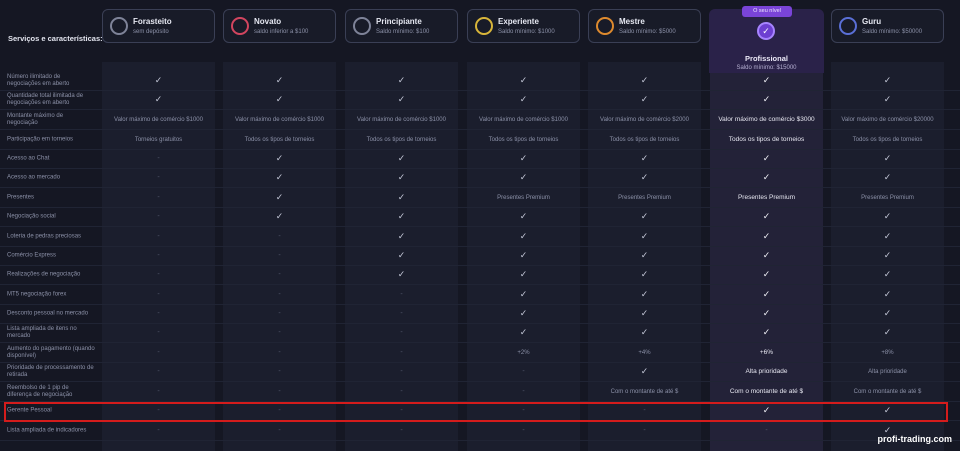 The image size is (960, 451). What do you see at coordinates (480, 216) in the screenshot?
I see `table-row: Negociação social - ✓ ✓ ✓ ✓ ✓ ✓` at bounding box center [480, 216].